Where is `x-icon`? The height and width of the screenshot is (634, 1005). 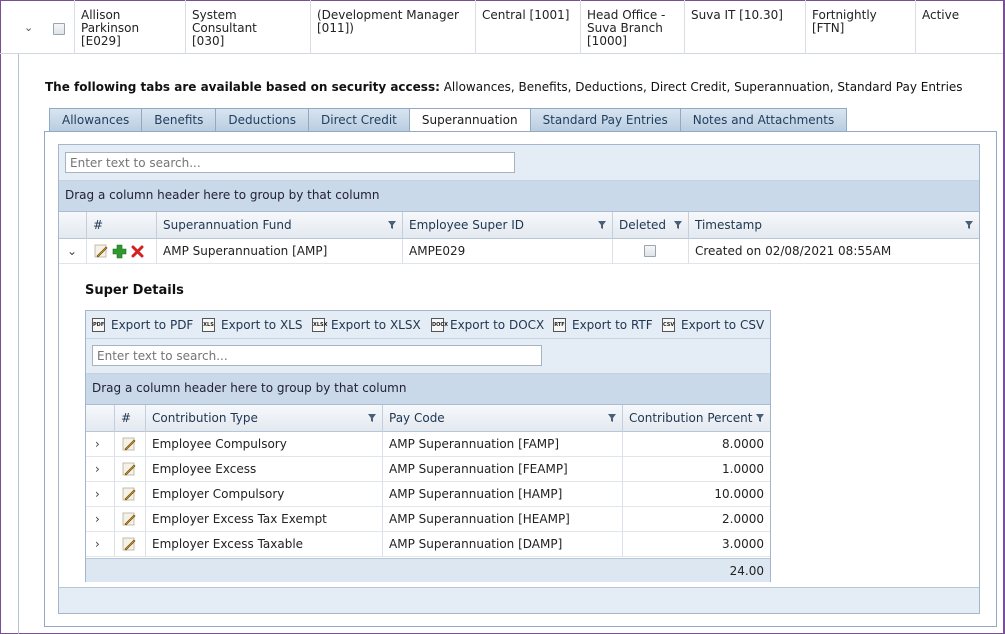 x-icon is located at coordinates (137, 251).